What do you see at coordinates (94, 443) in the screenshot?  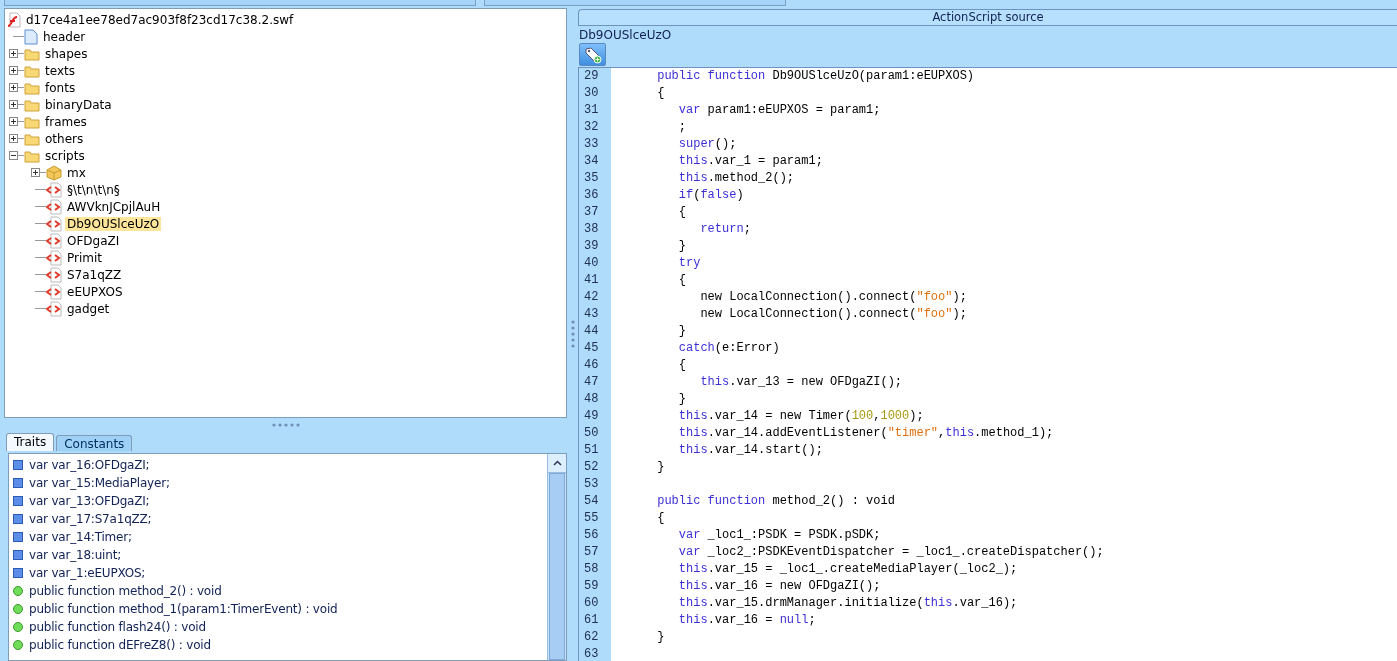 I see `tab: Constants` at bounding box center [94, 443].